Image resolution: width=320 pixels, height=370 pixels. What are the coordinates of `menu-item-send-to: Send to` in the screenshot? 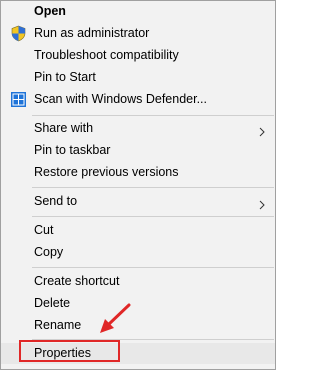 It's located at (138, 201).